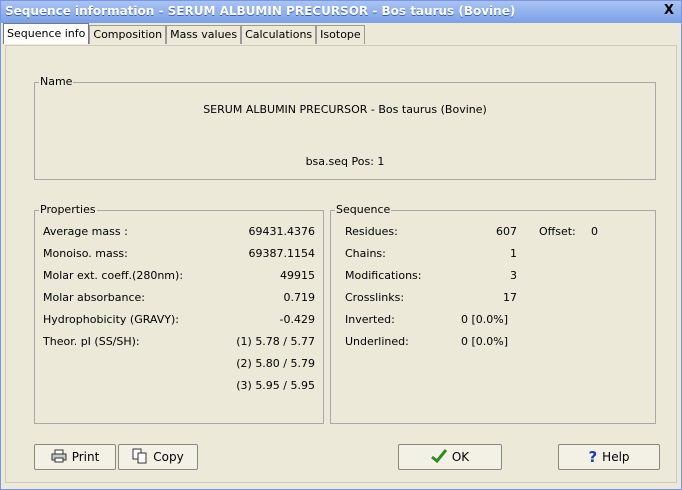 Image resolution: width=682 pixels, height=490 pixels. Describe the element at coordinates (281, 231) in the screenshot. I see `property-value: 69431.4376` at that location.